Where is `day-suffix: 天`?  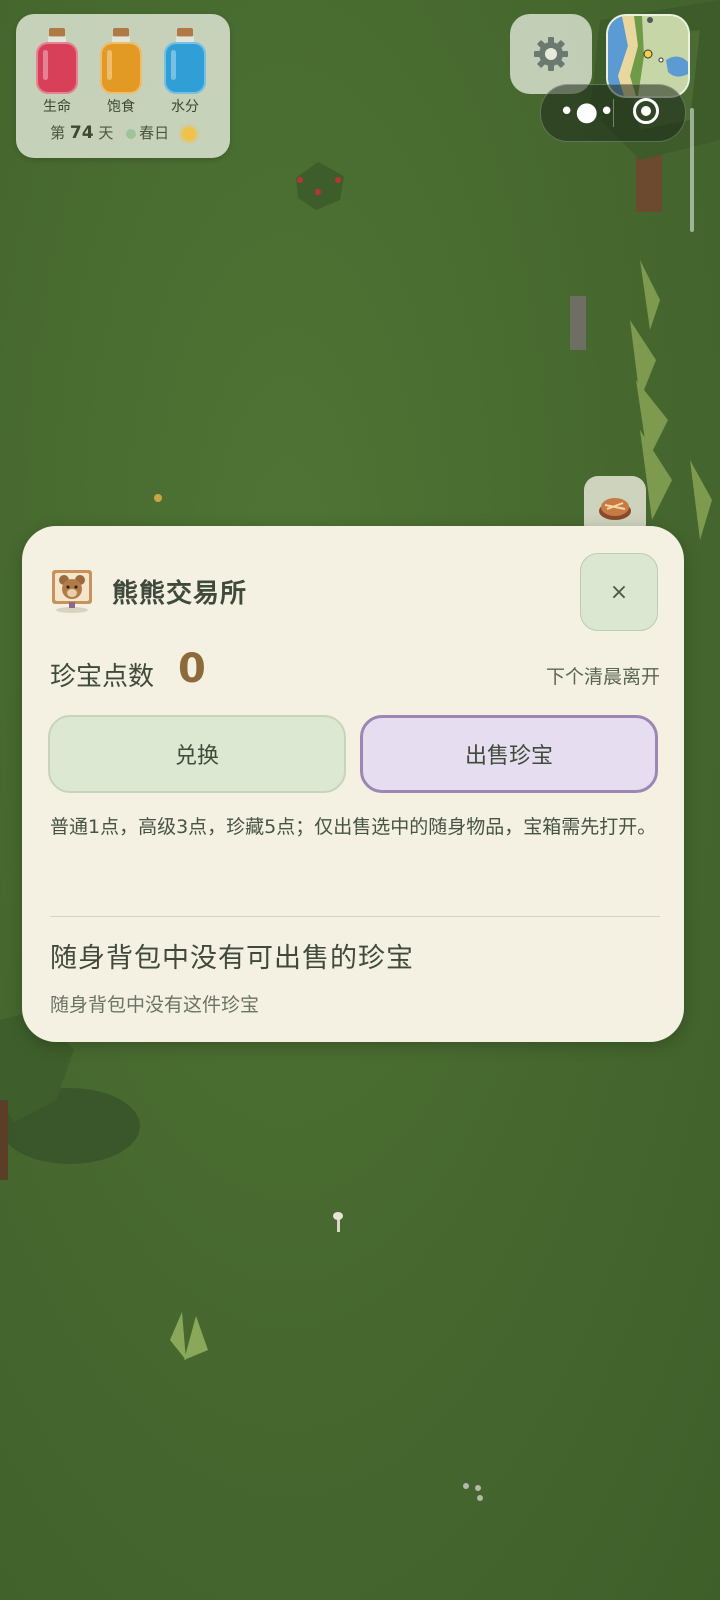 day-suffix: 天 is located at coordinates (106, 133).